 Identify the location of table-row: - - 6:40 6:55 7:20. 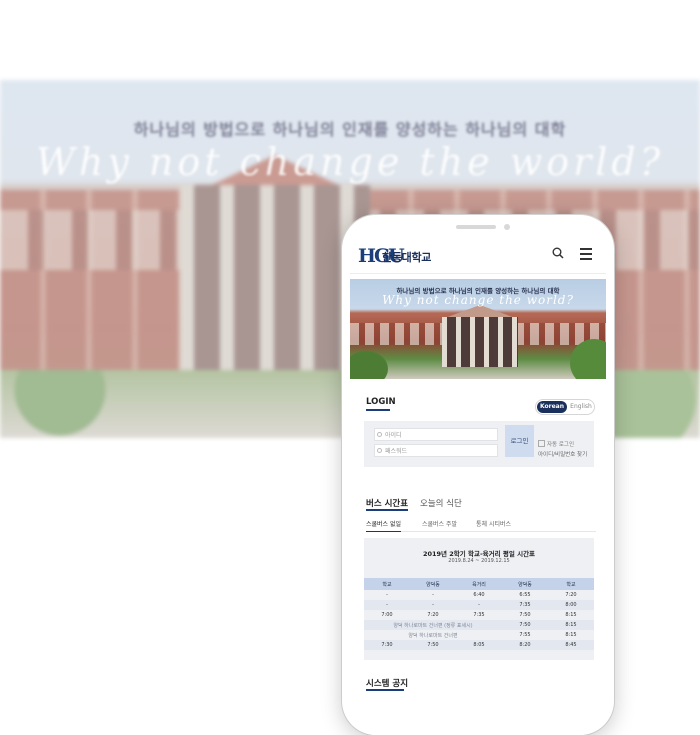
(479, 595).